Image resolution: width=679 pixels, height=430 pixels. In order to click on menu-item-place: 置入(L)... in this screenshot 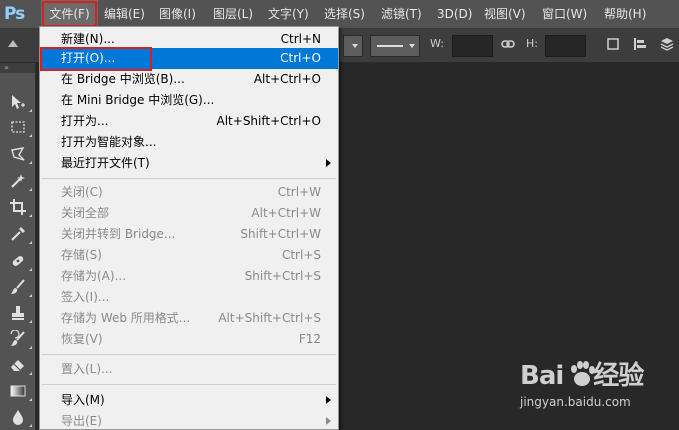, I will do `click(189, 369)`.